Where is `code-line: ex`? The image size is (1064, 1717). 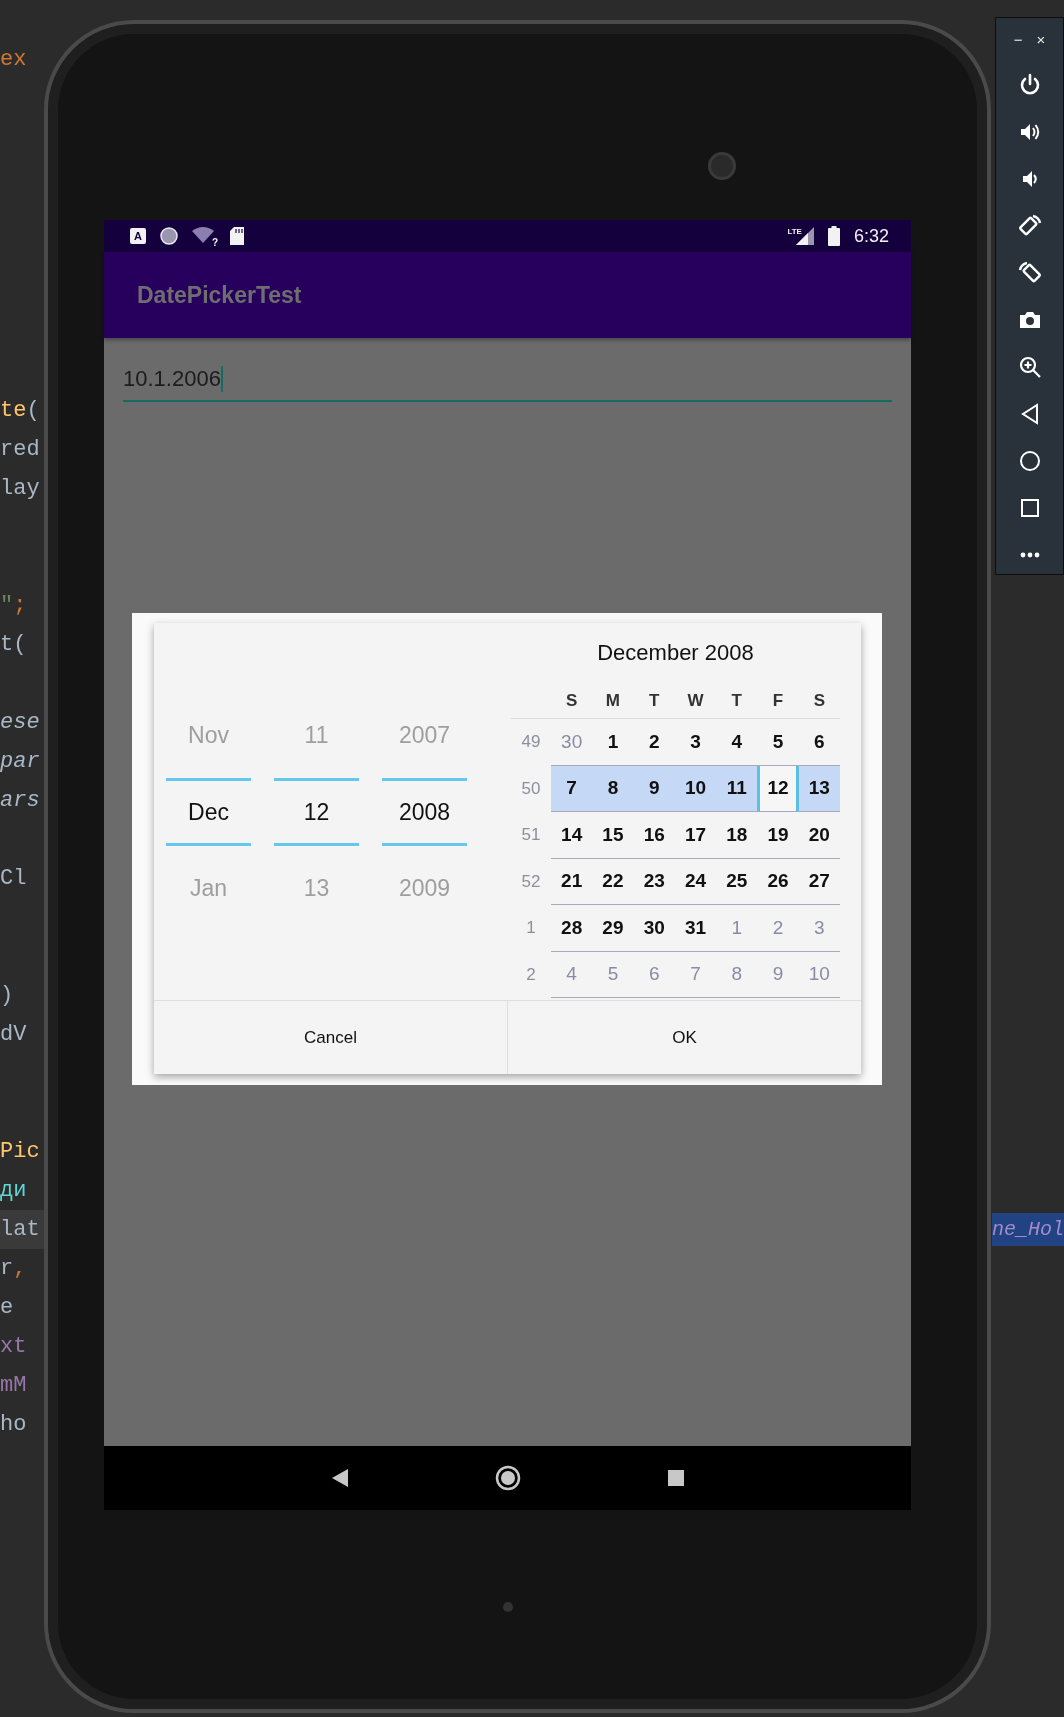 code-line: ex is located at coordinates (14, 60).